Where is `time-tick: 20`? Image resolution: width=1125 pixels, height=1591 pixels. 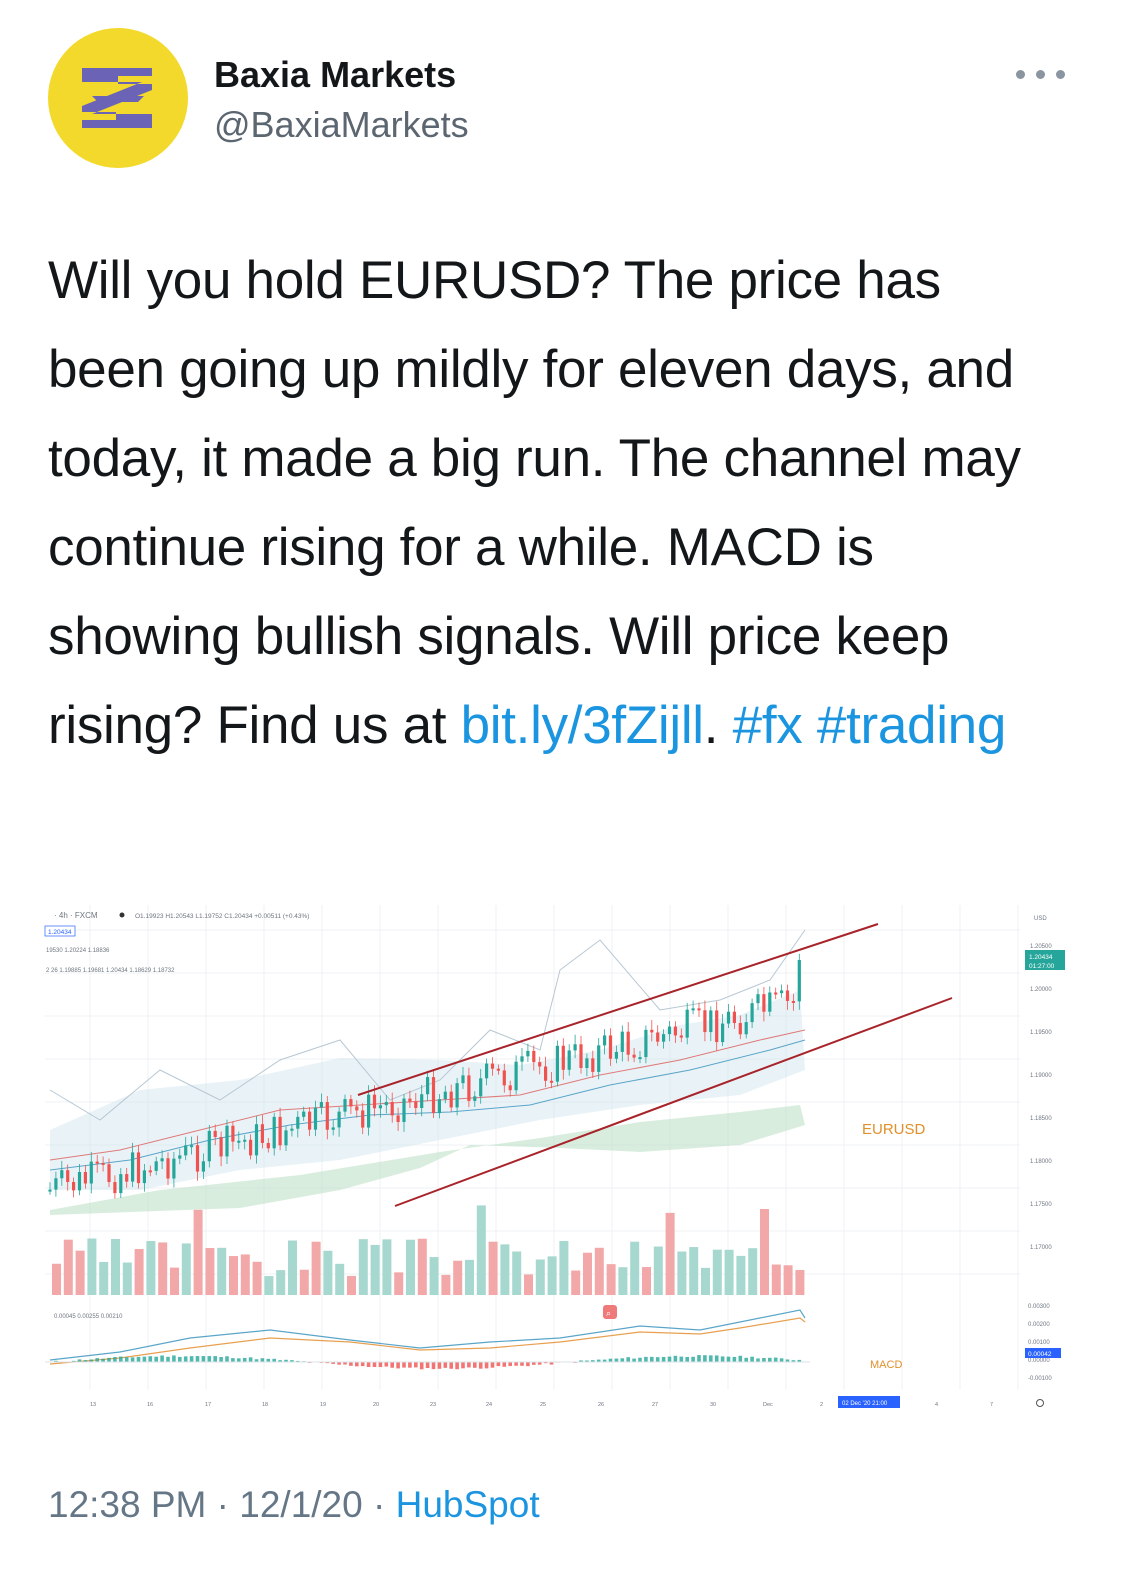
time-tick: 20 is located at coordinates (376, 1405).